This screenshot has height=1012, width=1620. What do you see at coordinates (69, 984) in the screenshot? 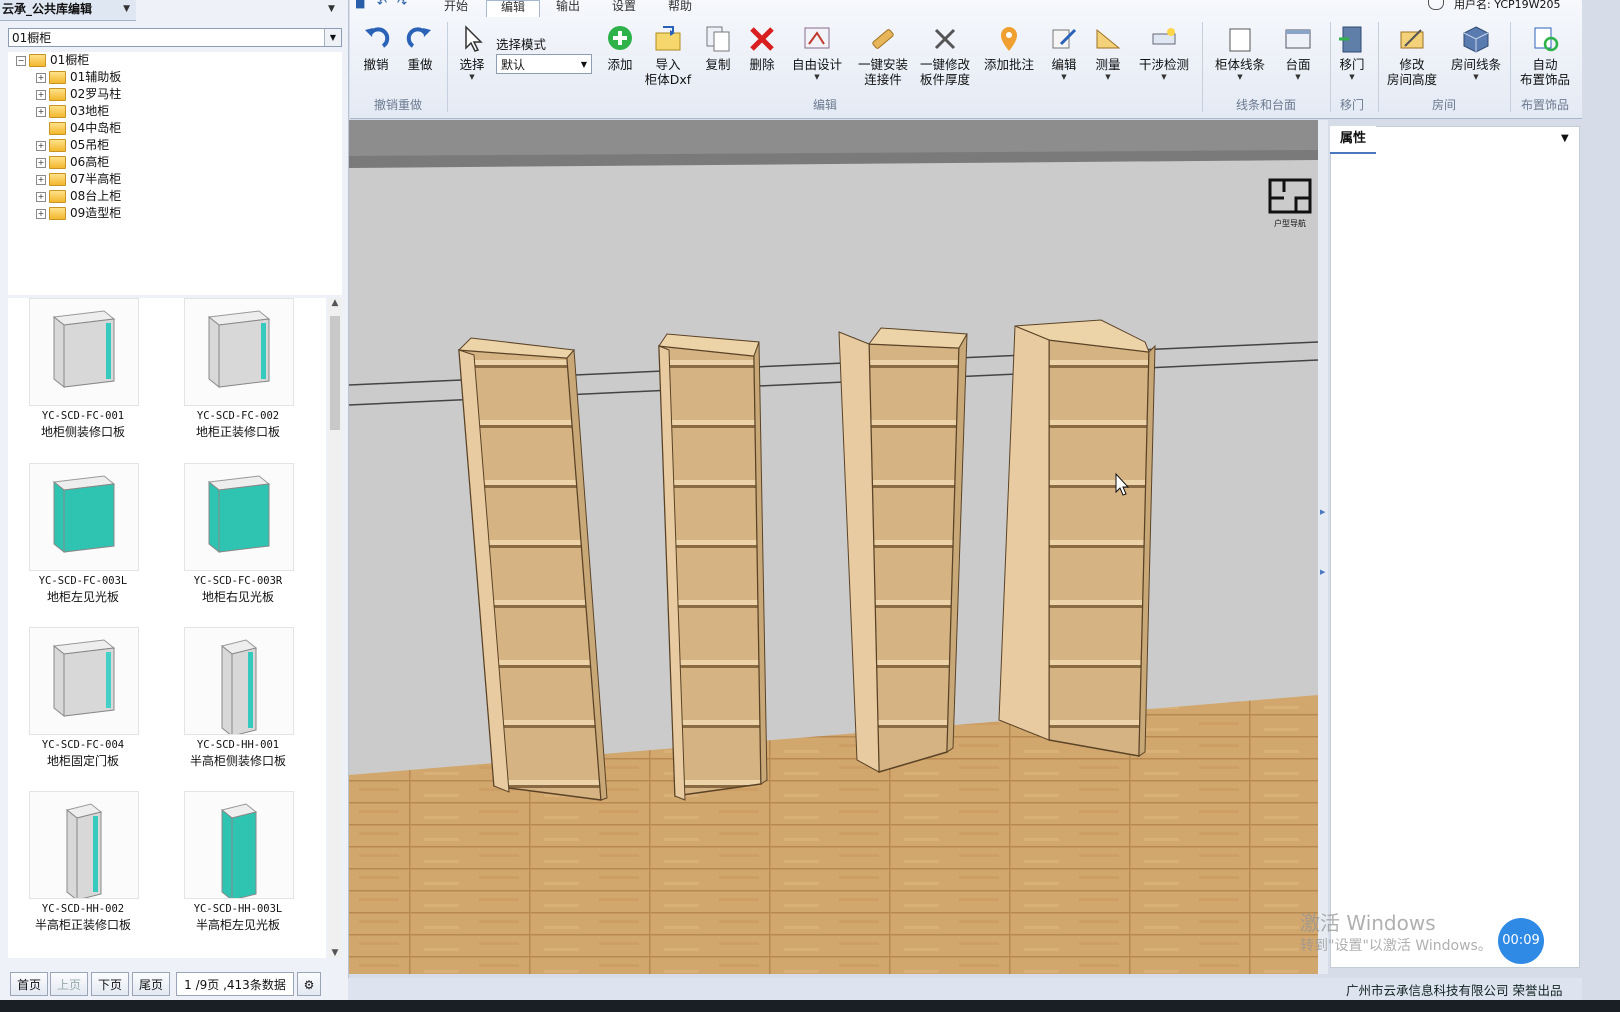
I see `prev-page-button: 上页` at bounding box center [69, 984].